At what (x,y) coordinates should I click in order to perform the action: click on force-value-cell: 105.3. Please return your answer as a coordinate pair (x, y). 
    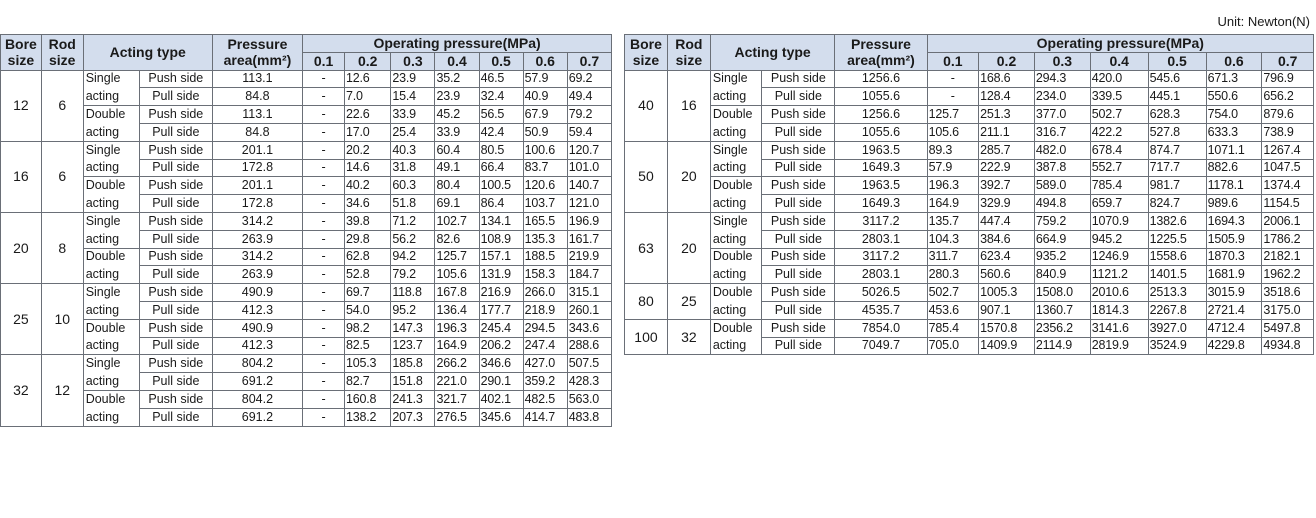
    Looking at the image, I should click on (368, 364).